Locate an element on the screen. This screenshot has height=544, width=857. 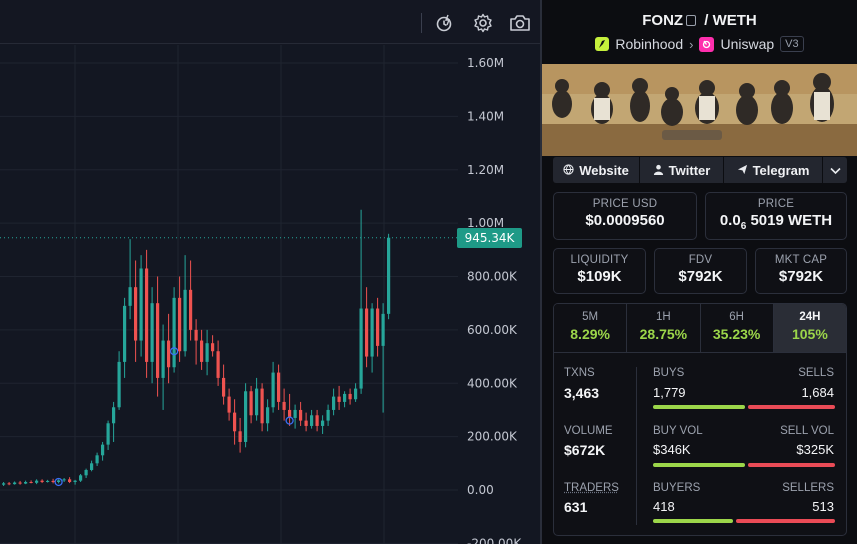
camera-icon is located at coordinates (520, 23).